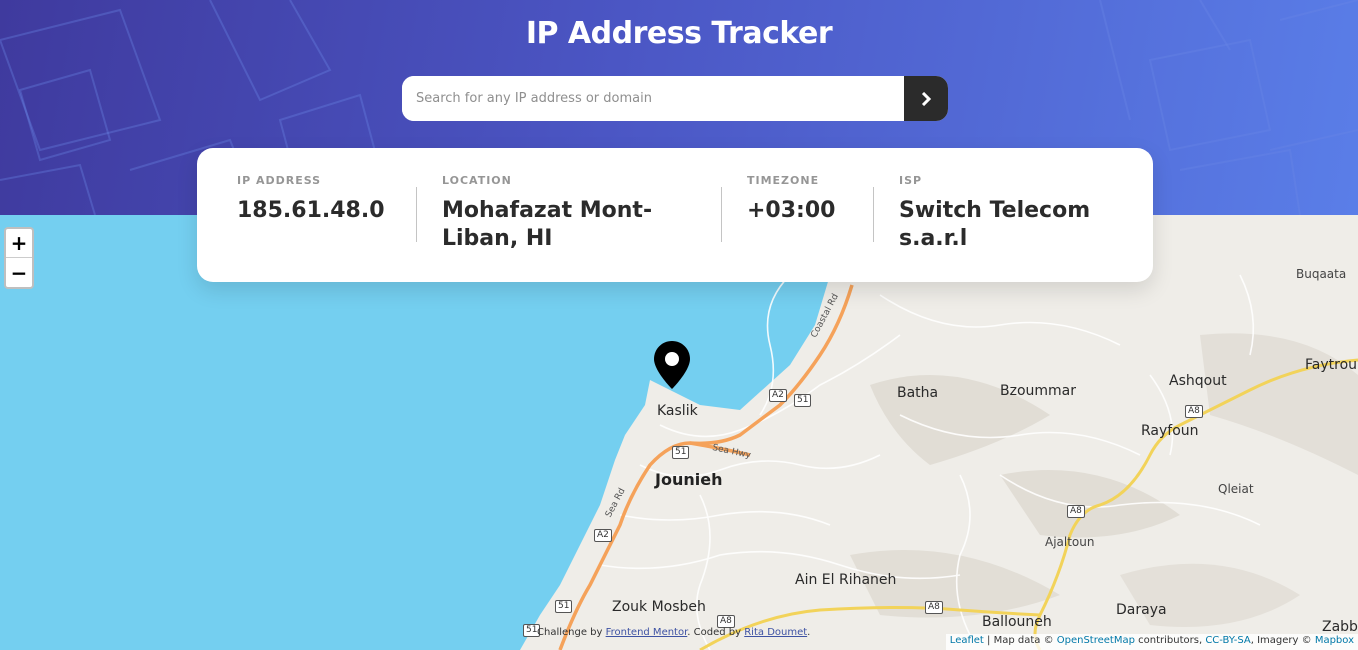 This screenshot has height=650, width=1358. Describe the element at coordinates (1236, 489) in the screenshot. I see `map-label-qleiat: Qleiat` at that location.